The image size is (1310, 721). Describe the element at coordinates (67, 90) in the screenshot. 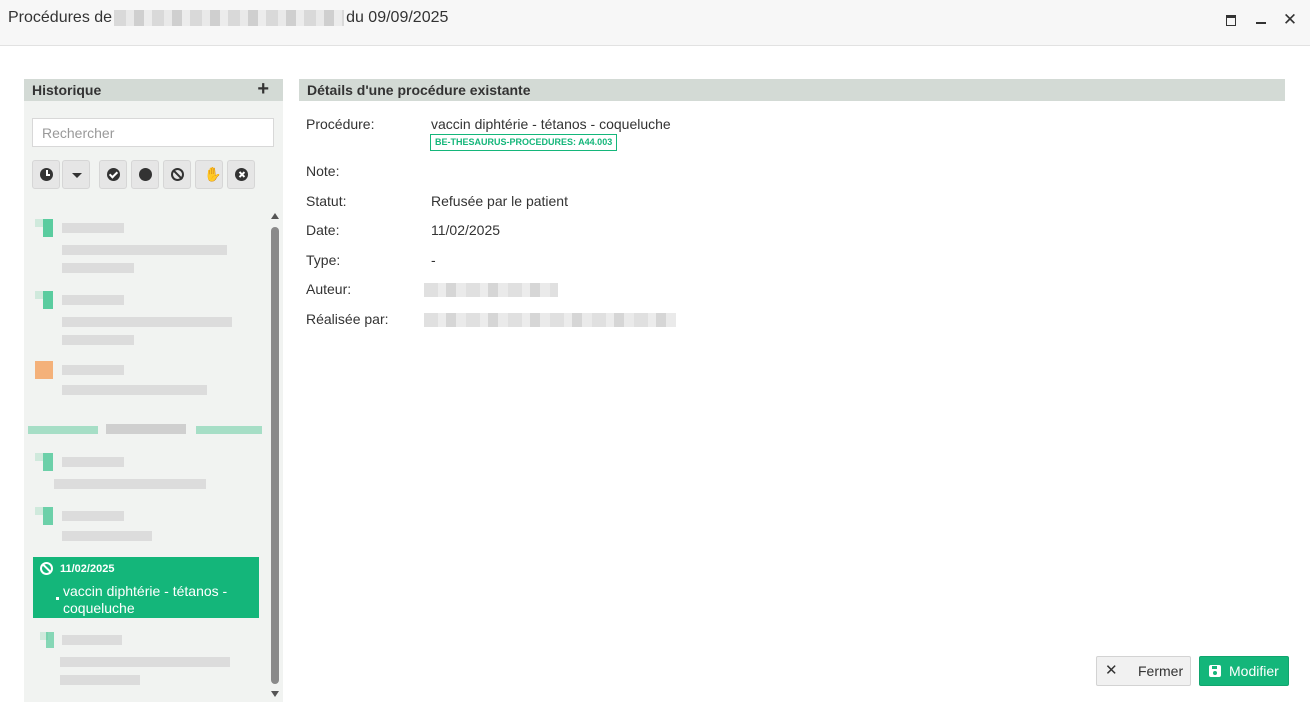

I see `sidebar-title: Historique` at that location.